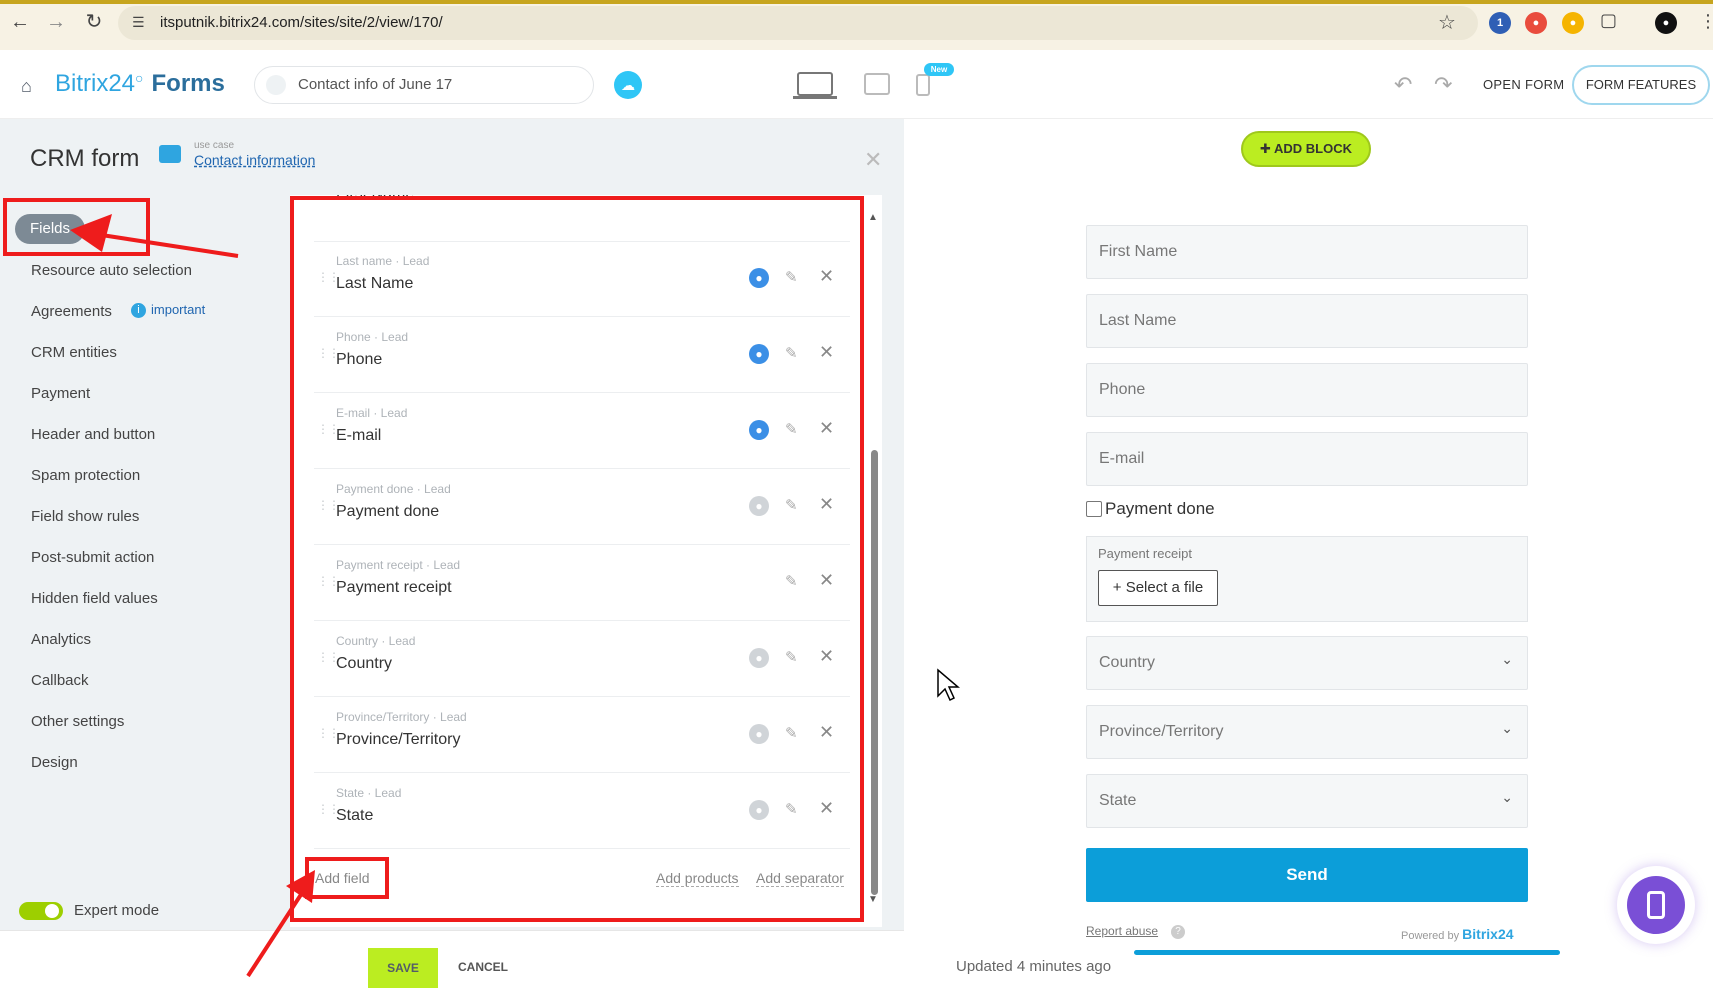 This screenshot has height=999, width=1713. Describe the element at coordinates (91, 233) in the screenshot. I see `annotation-arrowhead-fields` at that location.